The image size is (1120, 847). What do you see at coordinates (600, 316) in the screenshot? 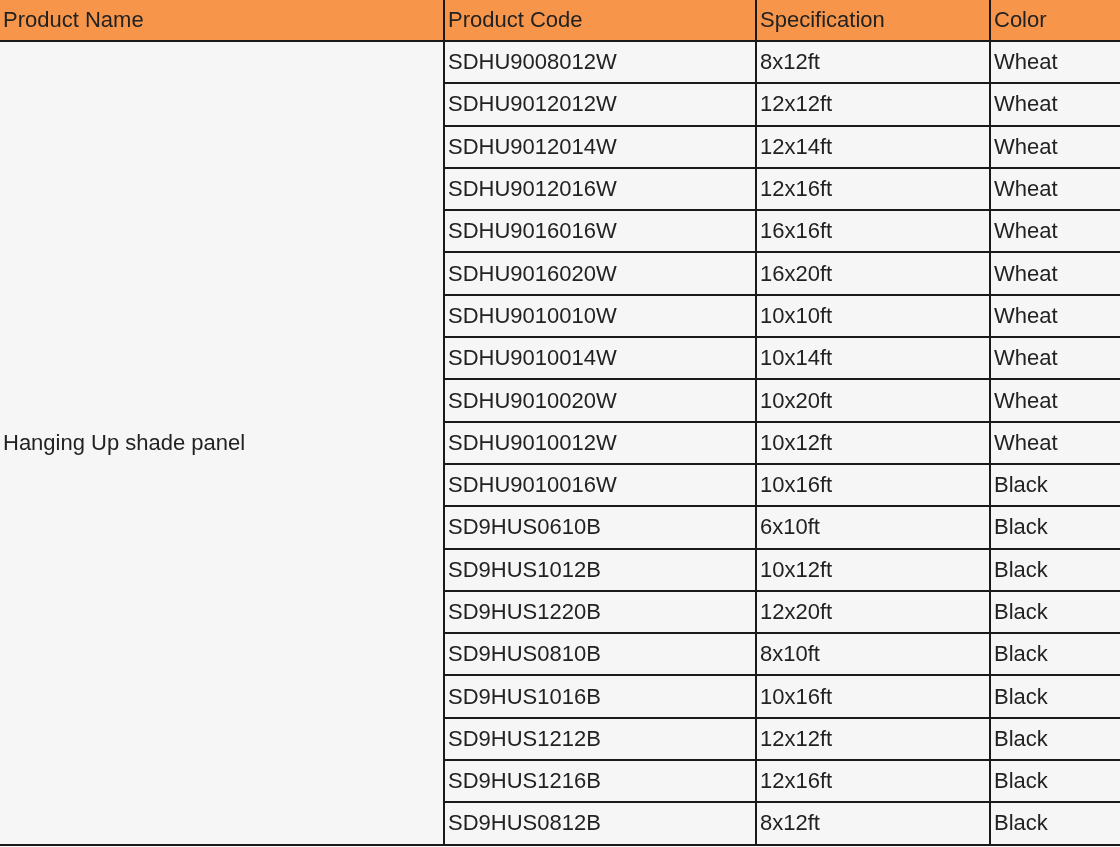
I see `table-cell: SDHU9010010W` at bounding box center [600, 316].